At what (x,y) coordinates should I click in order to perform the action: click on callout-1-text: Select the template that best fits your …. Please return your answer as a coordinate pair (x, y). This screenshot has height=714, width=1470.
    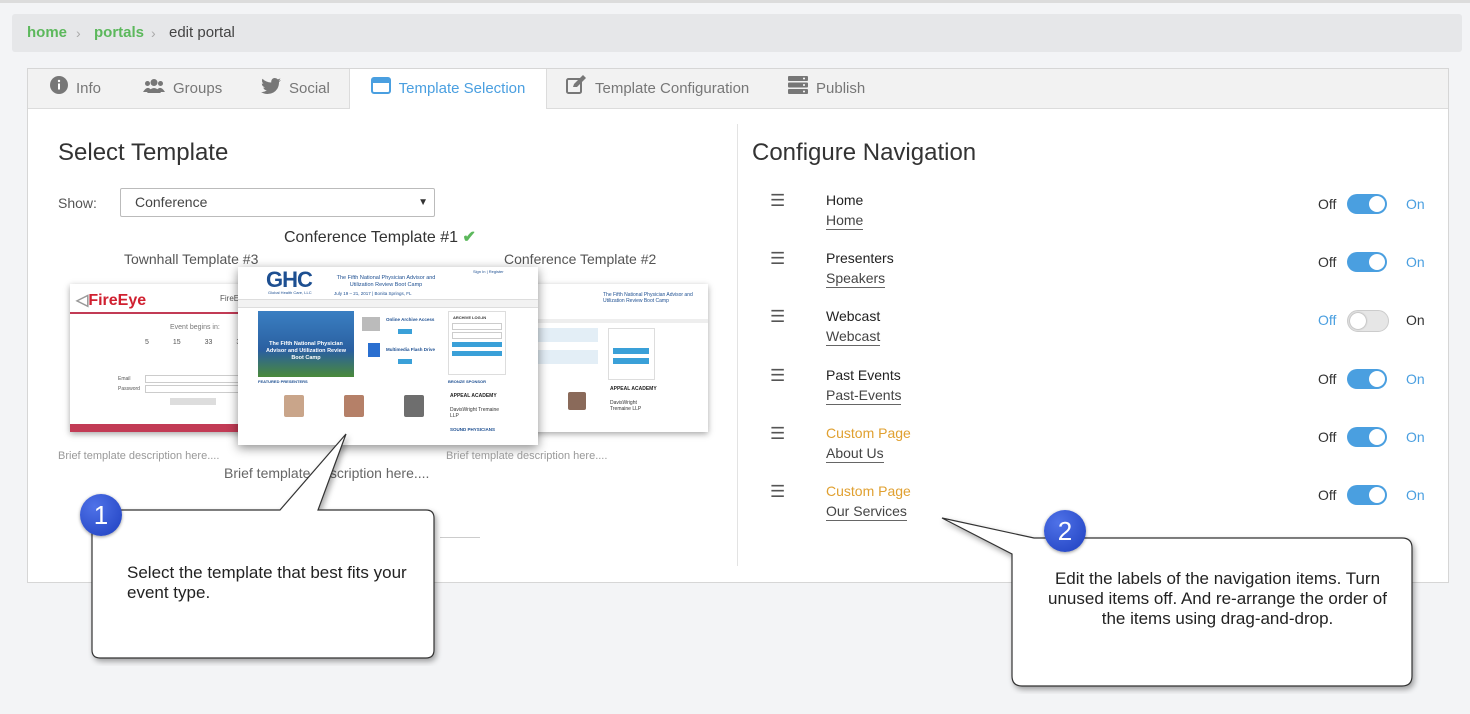
    Looking at the image, I should click on (267, 582).